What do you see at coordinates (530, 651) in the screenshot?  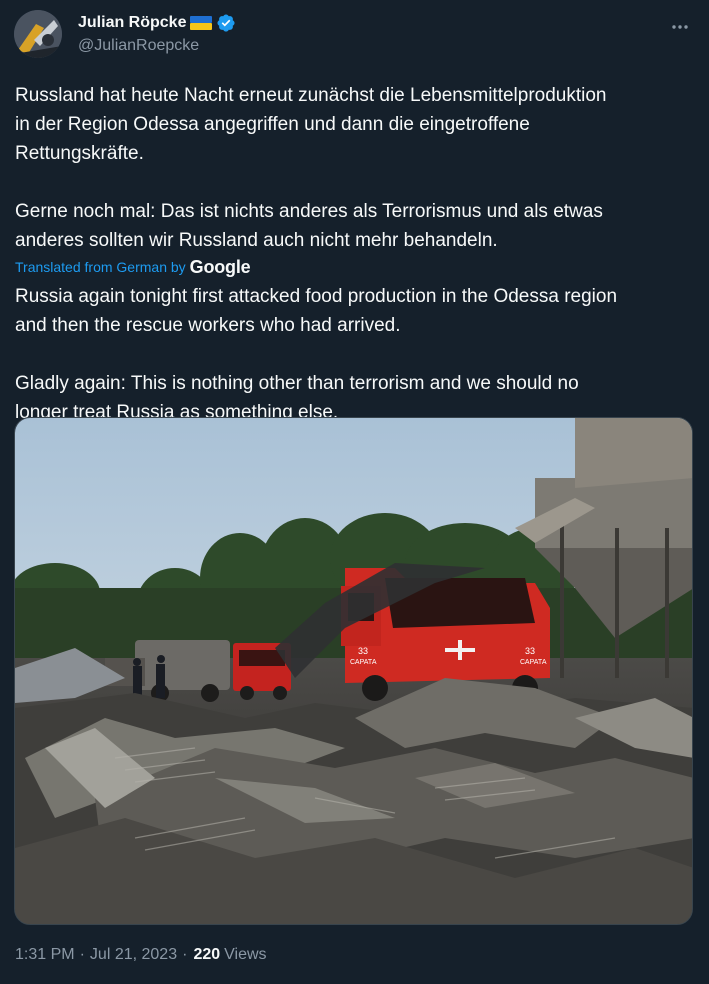 I see `truck-number-right: 33` at bounding box center [530, 651].